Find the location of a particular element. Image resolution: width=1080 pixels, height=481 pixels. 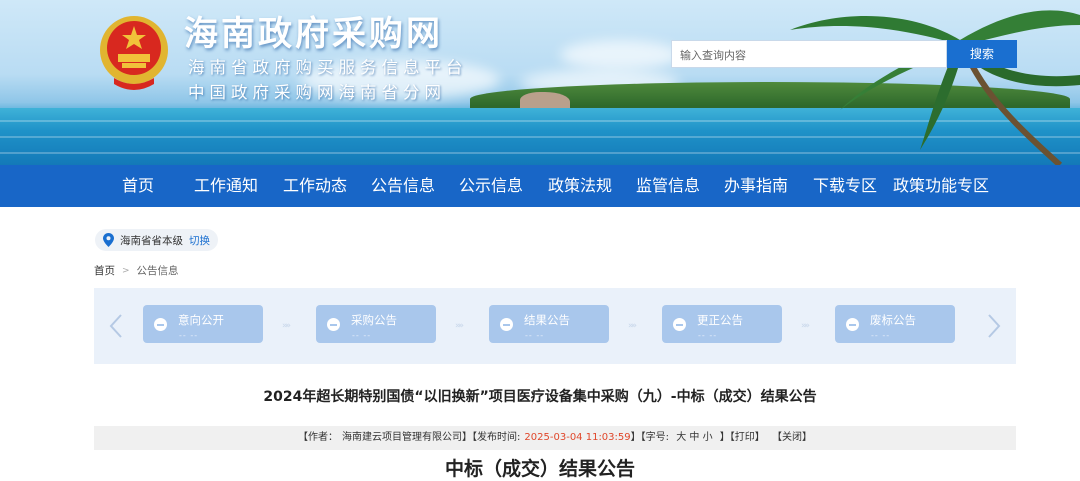

region-selector: 海南省省本级 切换 is located at coordinates (156, 240).